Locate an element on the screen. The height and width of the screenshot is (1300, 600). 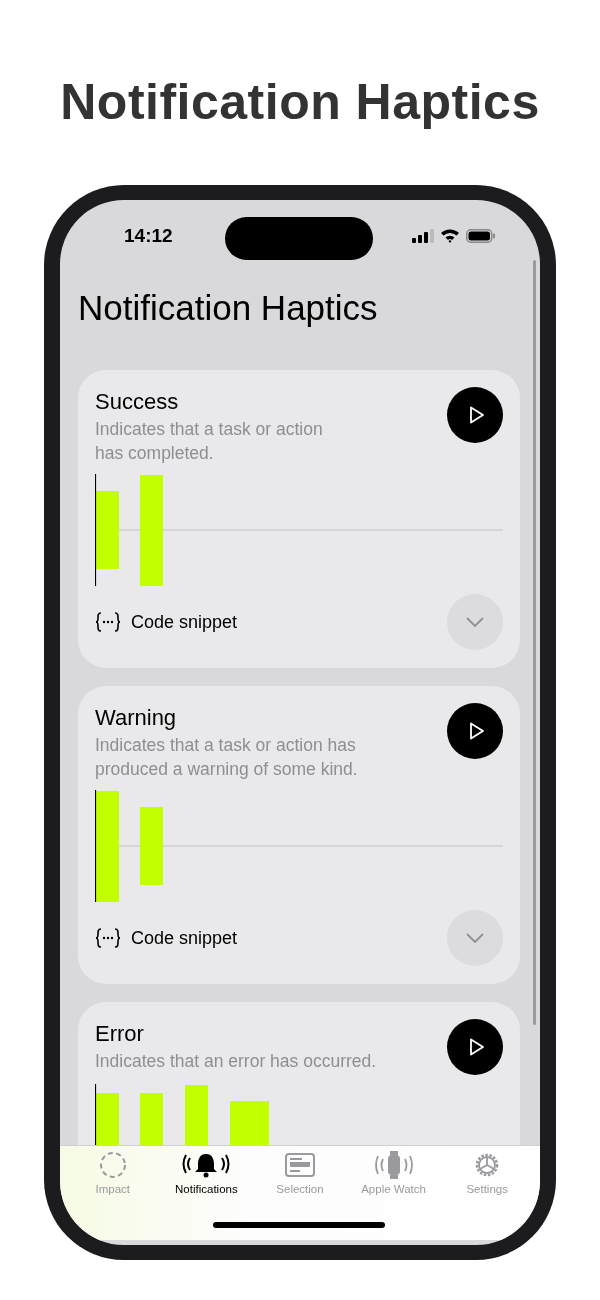
tab-item: Notifications is located at coordinates (206, 1172).